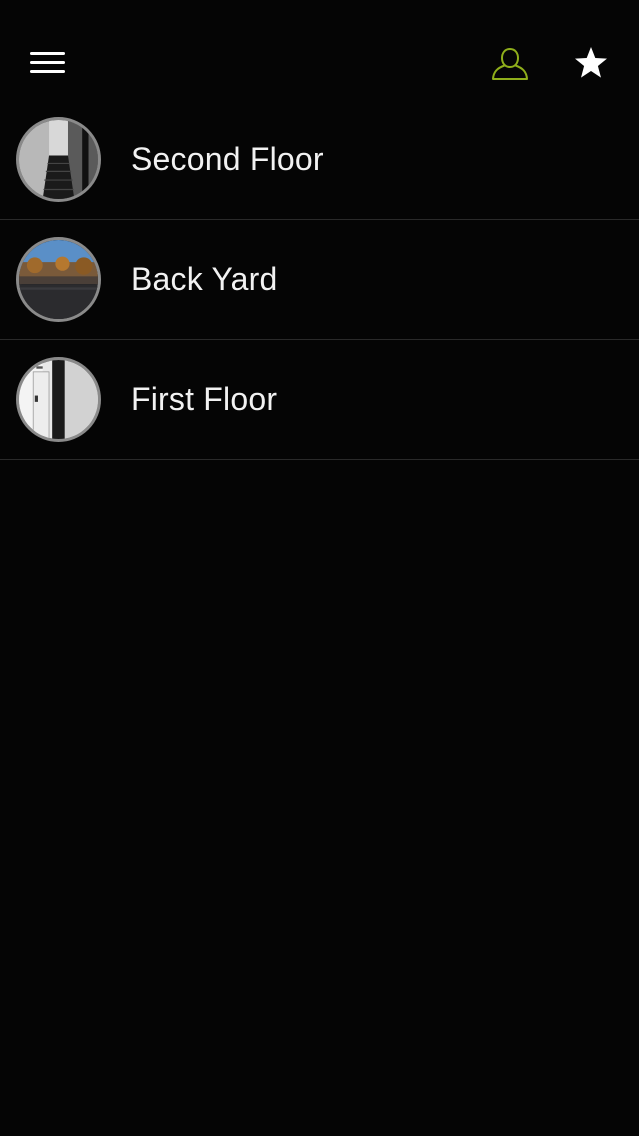 This screenshot has width=639, height=1136. I want to click on menu-button, so click(48, 63).